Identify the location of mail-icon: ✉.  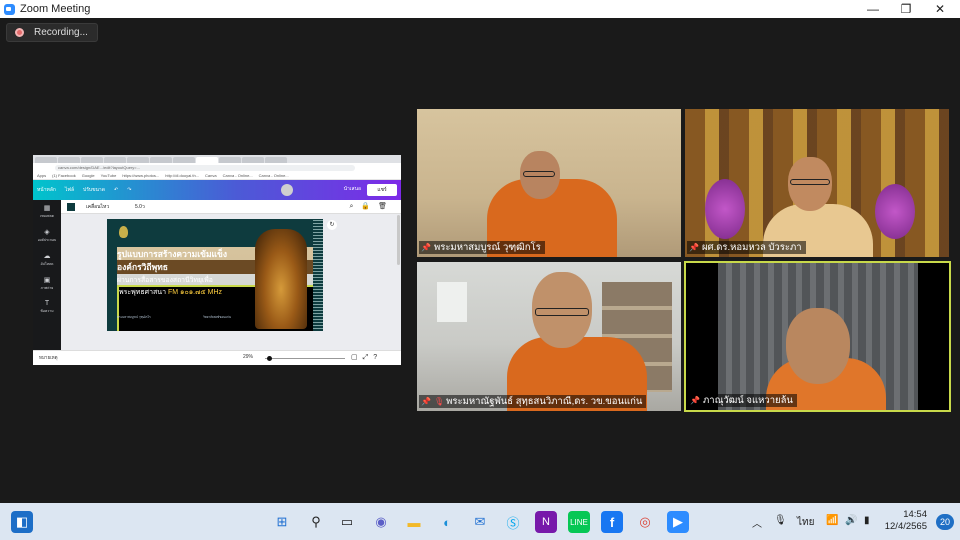
(480, 522).